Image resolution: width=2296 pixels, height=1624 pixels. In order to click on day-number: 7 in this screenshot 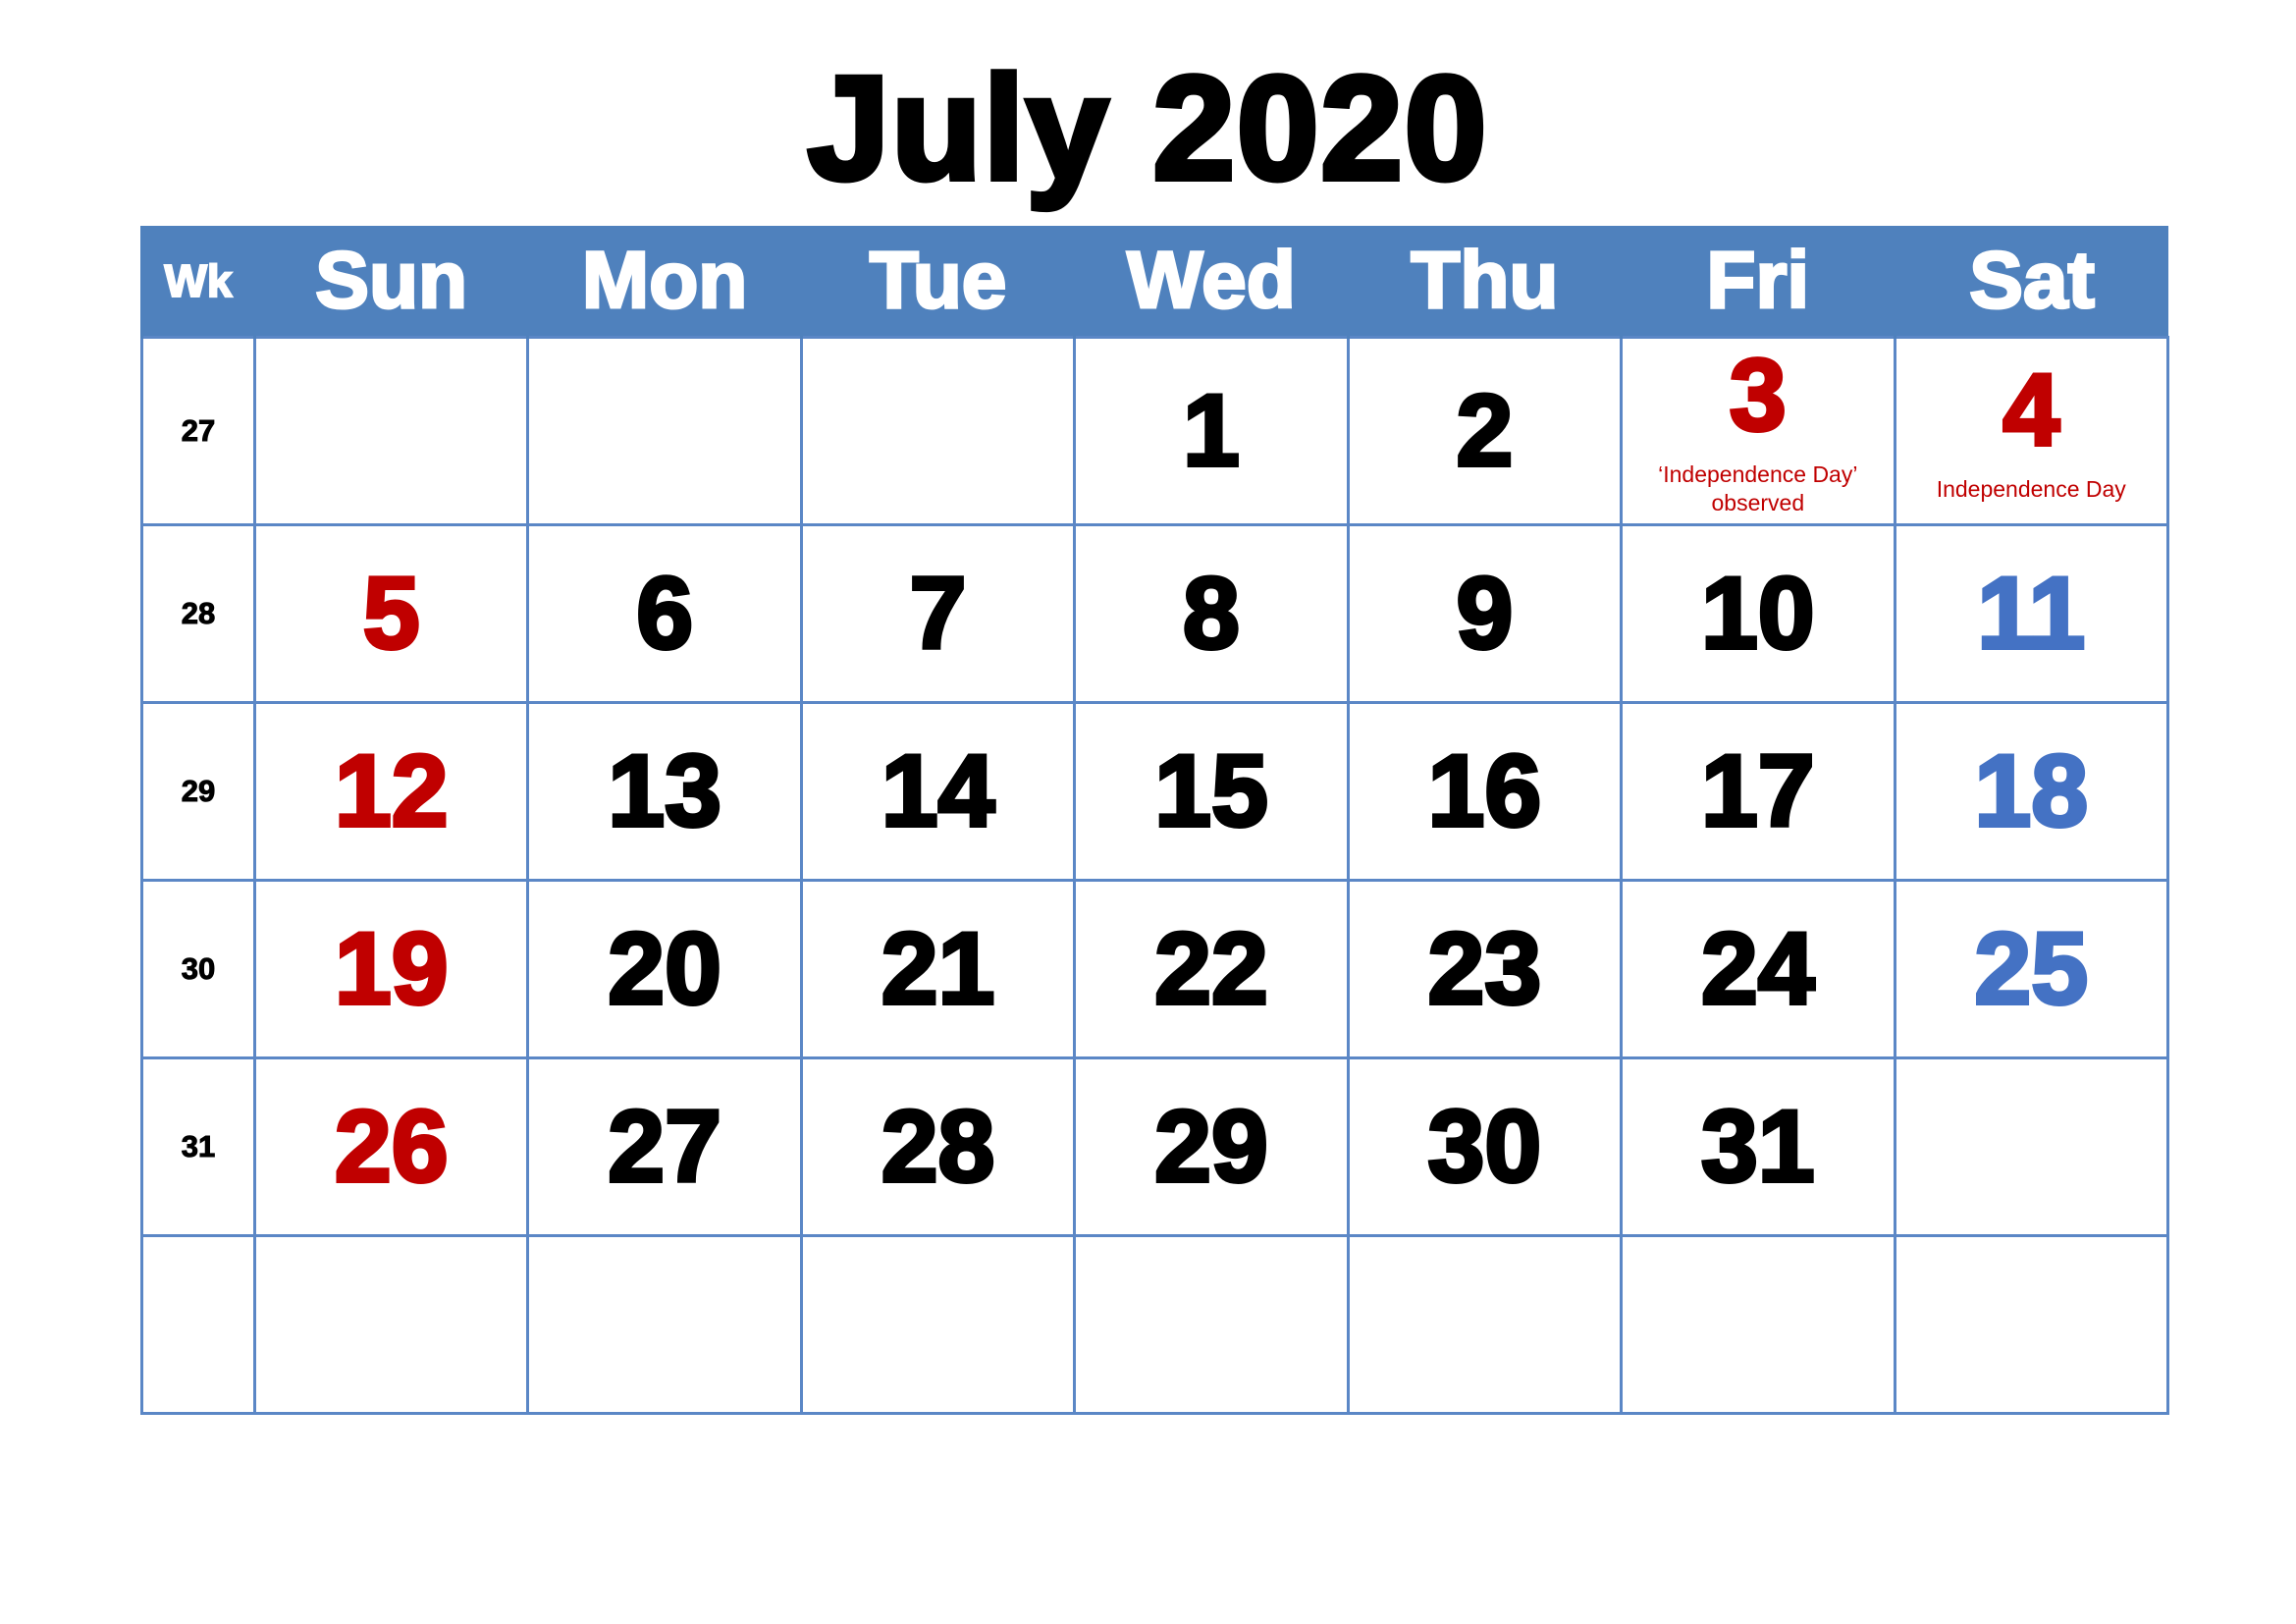, I will do `click(938, 614)`.